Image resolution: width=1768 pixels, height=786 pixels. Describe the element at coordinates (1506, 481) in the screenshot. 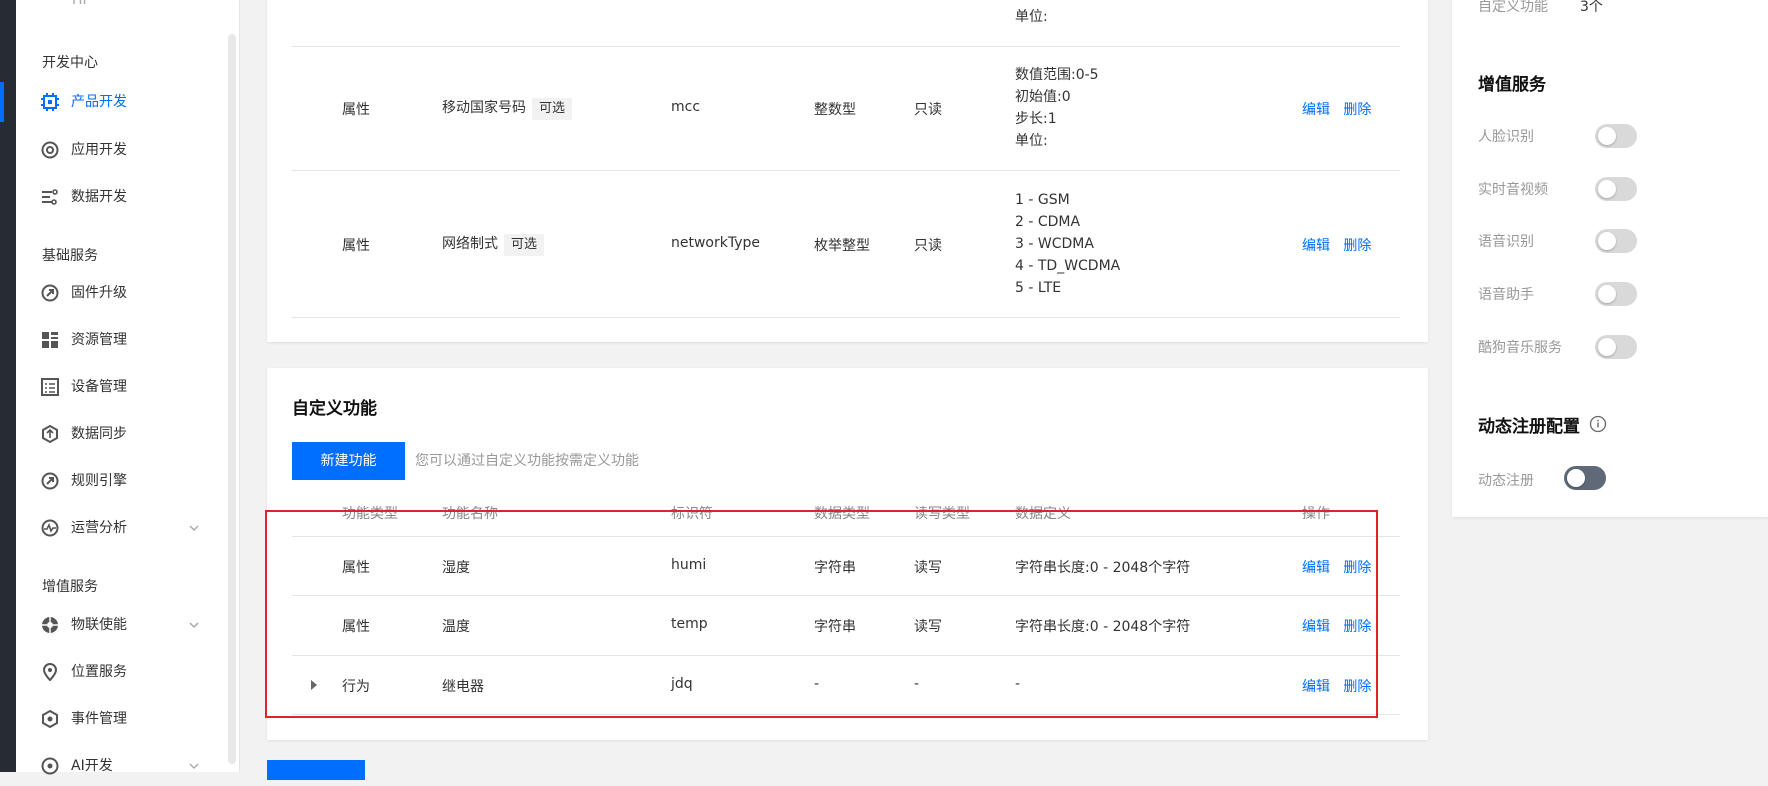

I see `dynamic-registration-label: 动态注册` at that location.